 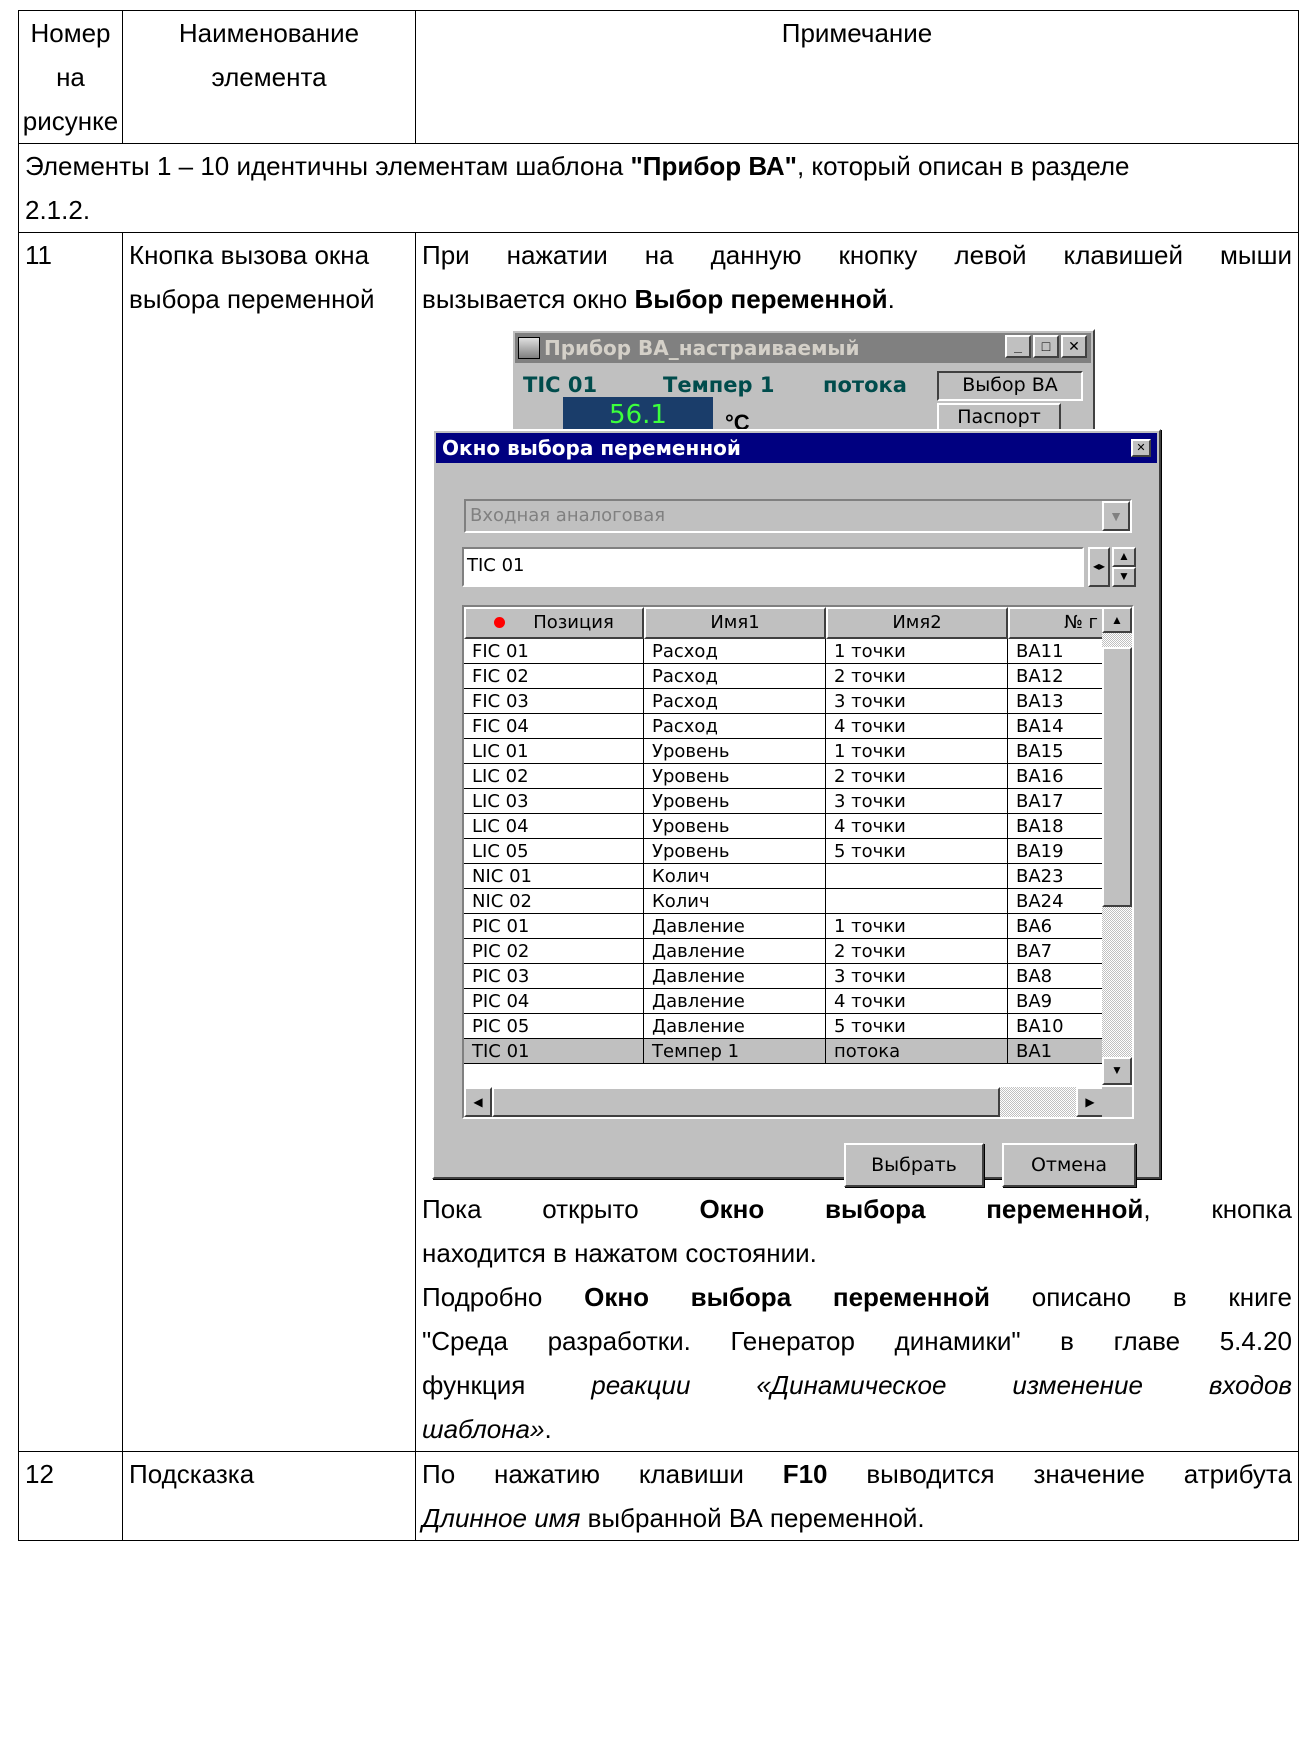 What do you see at coordinates (1117, 1102) in the screenshot?
I see `scroll-corner` at bounding box center [1117, 1102].